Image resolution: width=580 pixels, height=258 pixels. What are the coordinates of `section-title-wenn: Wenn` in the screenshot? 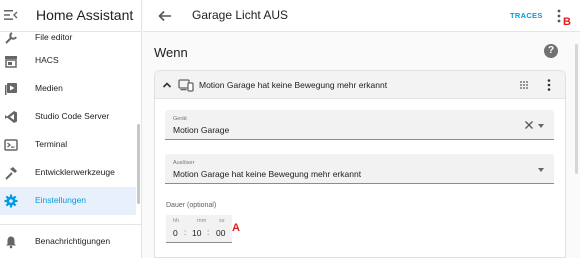 It's located at (171, 52).